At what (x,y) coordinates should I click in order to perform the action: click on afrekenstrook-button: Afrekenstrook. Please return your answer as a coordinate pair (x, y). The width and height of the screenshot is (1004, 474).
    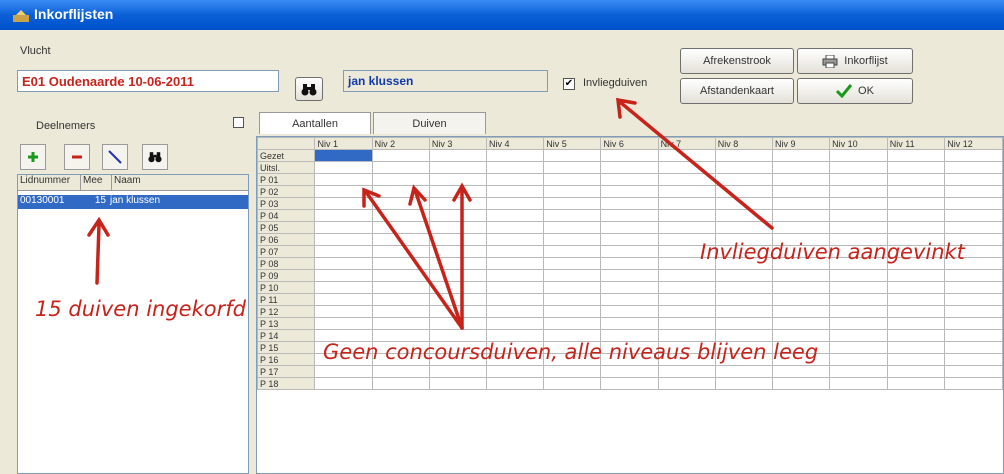
    Looking at the image, I should click on (737, 61).